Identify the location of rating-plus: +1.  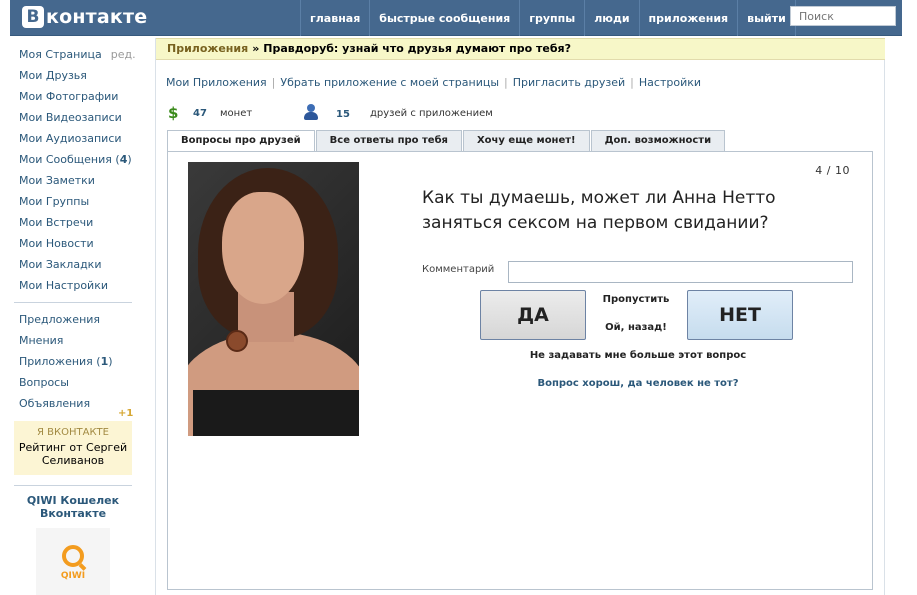
(126, 413).